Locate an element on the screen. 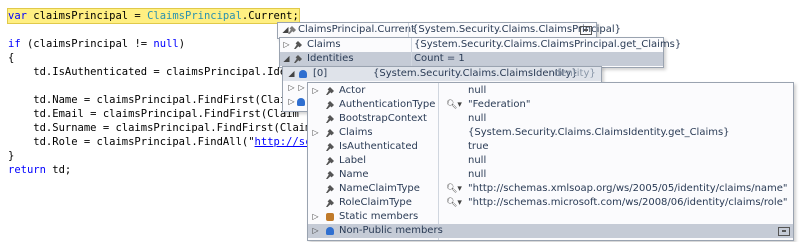 This screenshot has height=242, width=800. code-line-12: return td; is located at coordinates (39, 170).